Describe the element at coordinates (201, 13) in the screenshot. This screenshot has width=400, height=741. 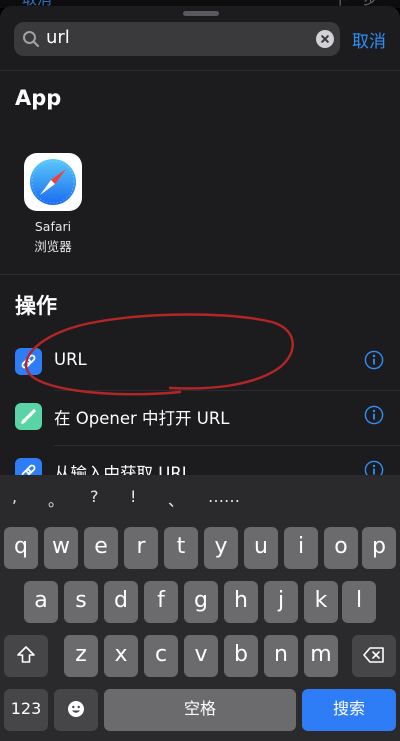
I see `sheet-grabber` at that location.